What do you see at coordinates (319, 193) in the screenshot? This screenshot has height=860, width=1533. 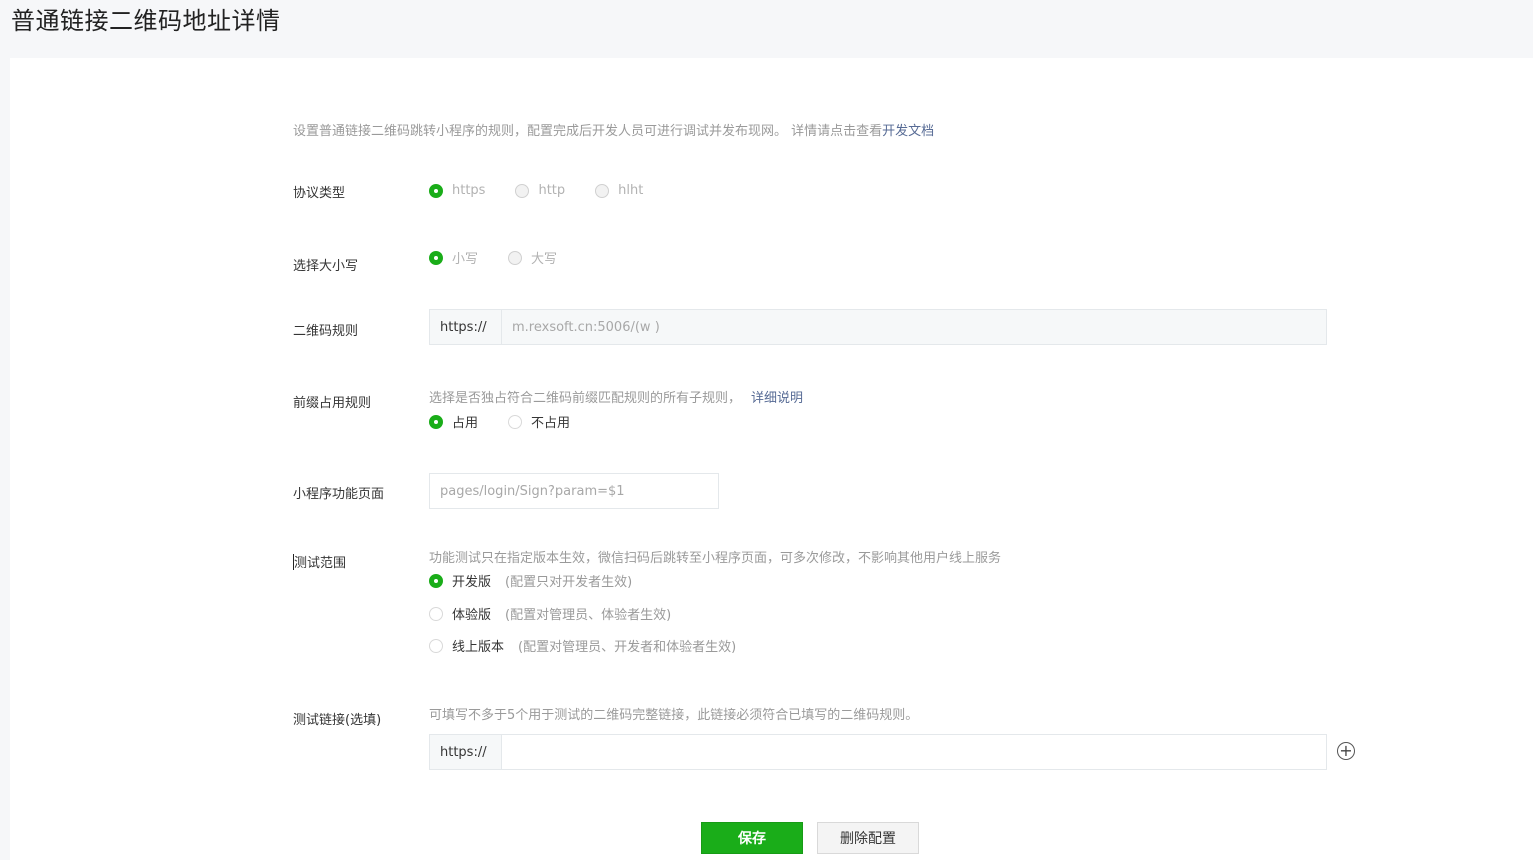 I see `protocol-label: 协议类型` at bounding box center [319, 193].